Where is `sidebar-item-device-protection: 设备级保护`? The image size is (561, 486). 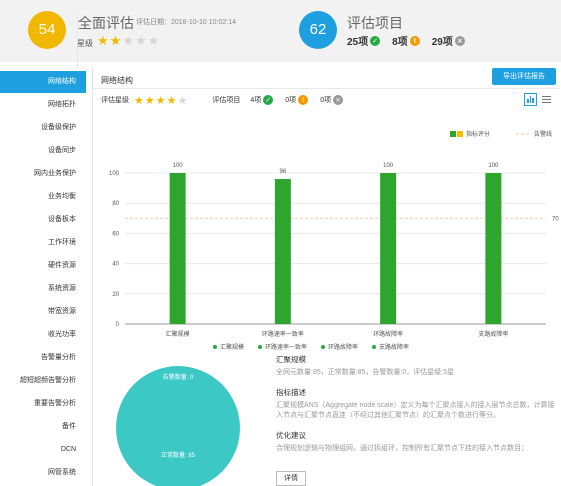
sidebar-item-device-protection: 设备级保护 is located at coordinates (43, 128).